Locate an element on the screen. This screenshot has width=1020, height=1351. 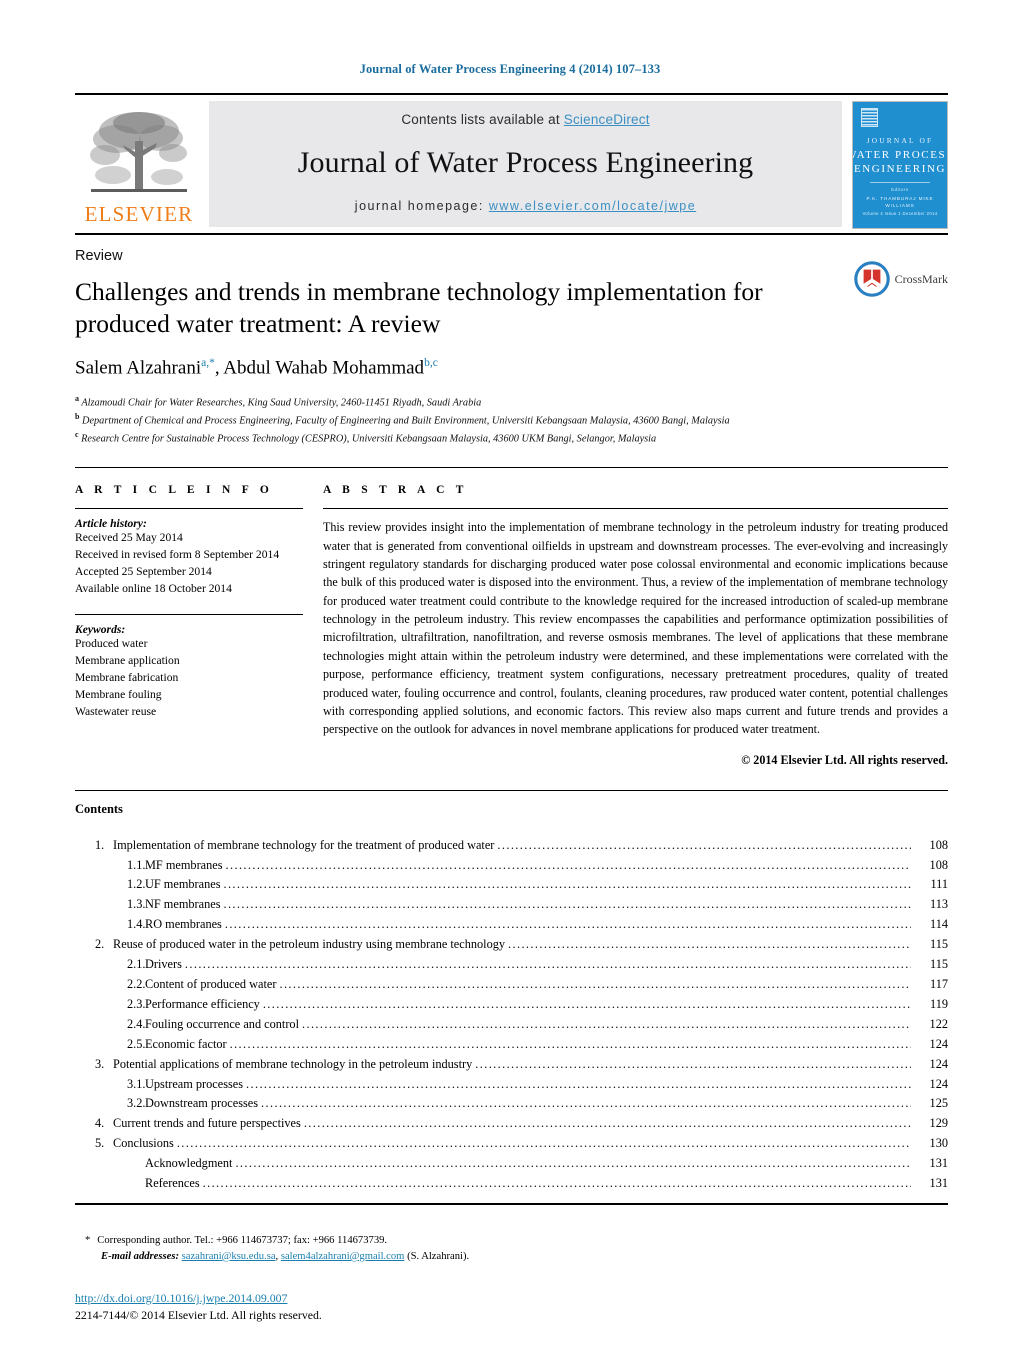
affiliation-mark-b: b is located at coordinates (77, 417).